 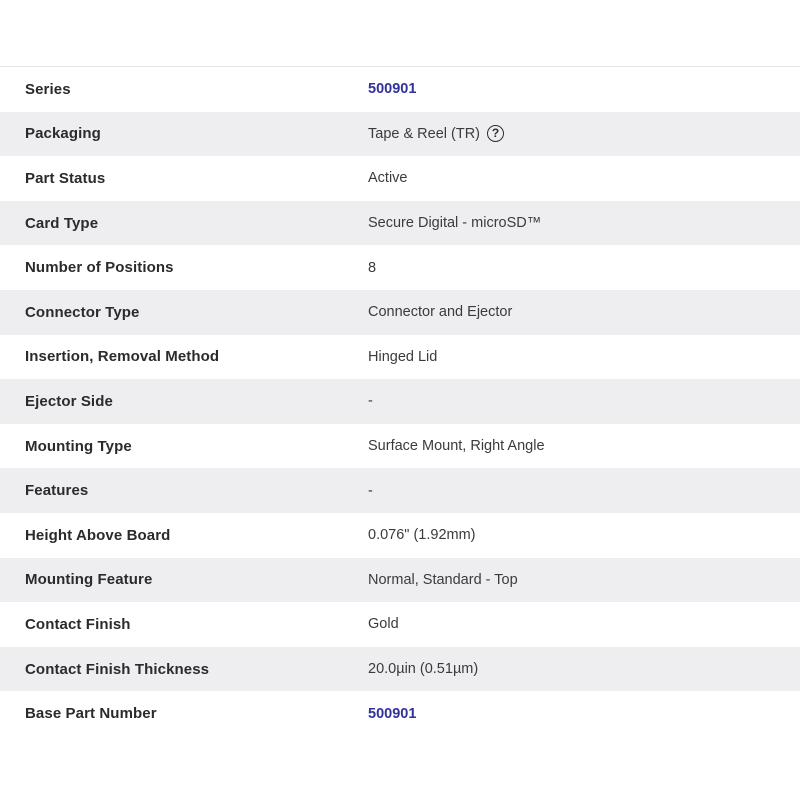 I want to click on table-row: Card Type Secure Digital - microSD™, so click(x=400, y=223).